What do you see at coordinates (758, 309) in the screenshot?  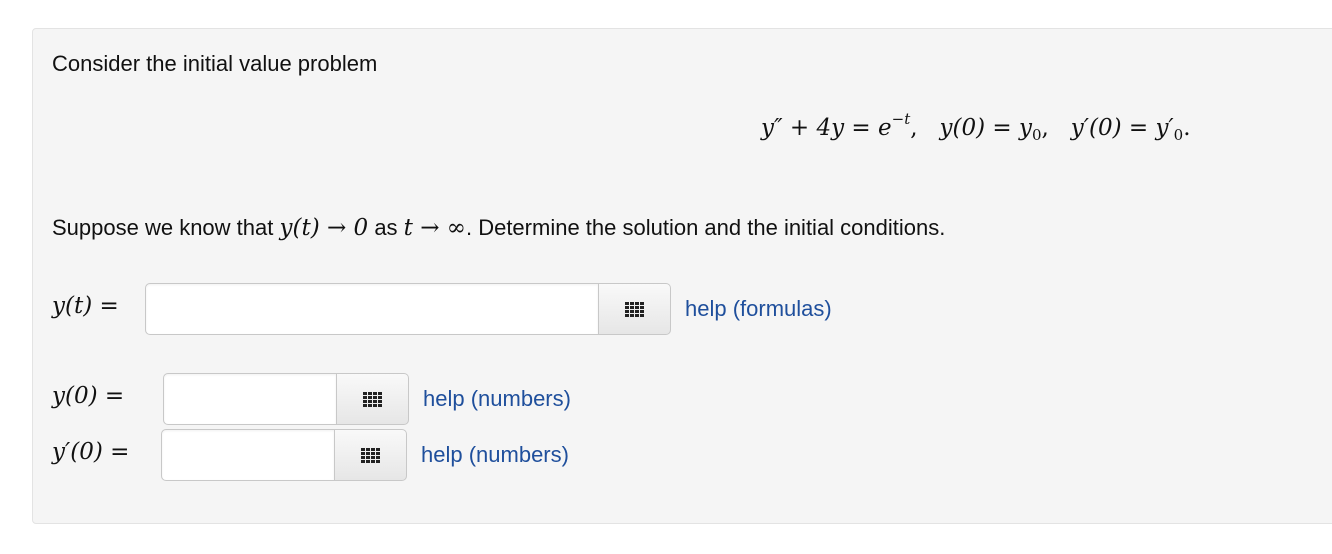 I see `help-formulas-link: help (formulas)` at bounding box center [758, 309].